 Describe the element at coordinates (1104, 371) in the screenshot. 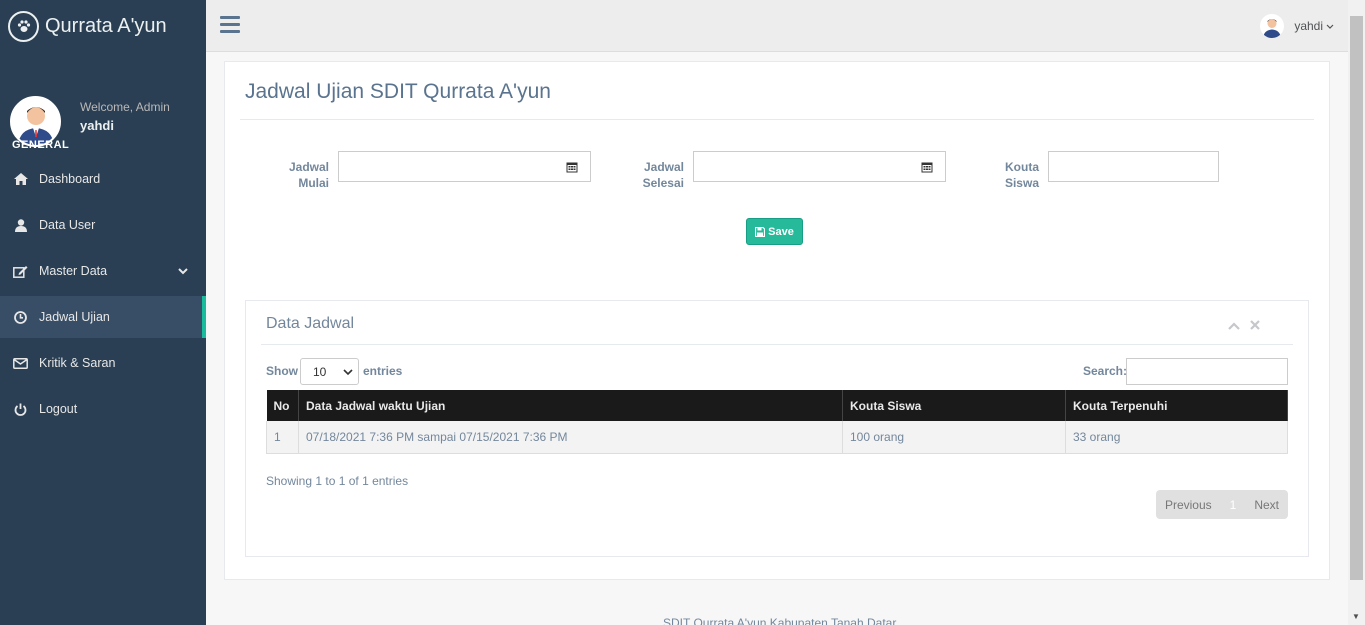

I see `search-label: Search:` at that location.